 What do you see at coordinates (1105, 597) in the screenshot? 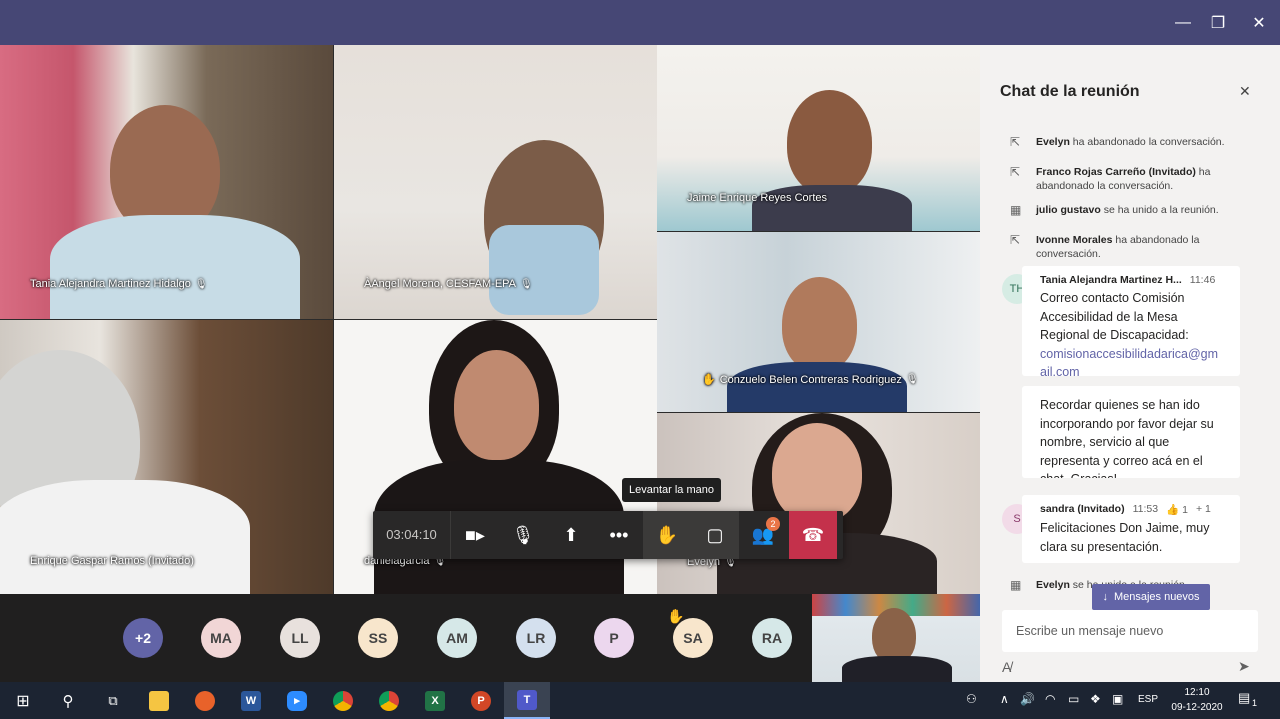
I see `arrow-down-icon: ↓` at bounding box center [1105, 597].